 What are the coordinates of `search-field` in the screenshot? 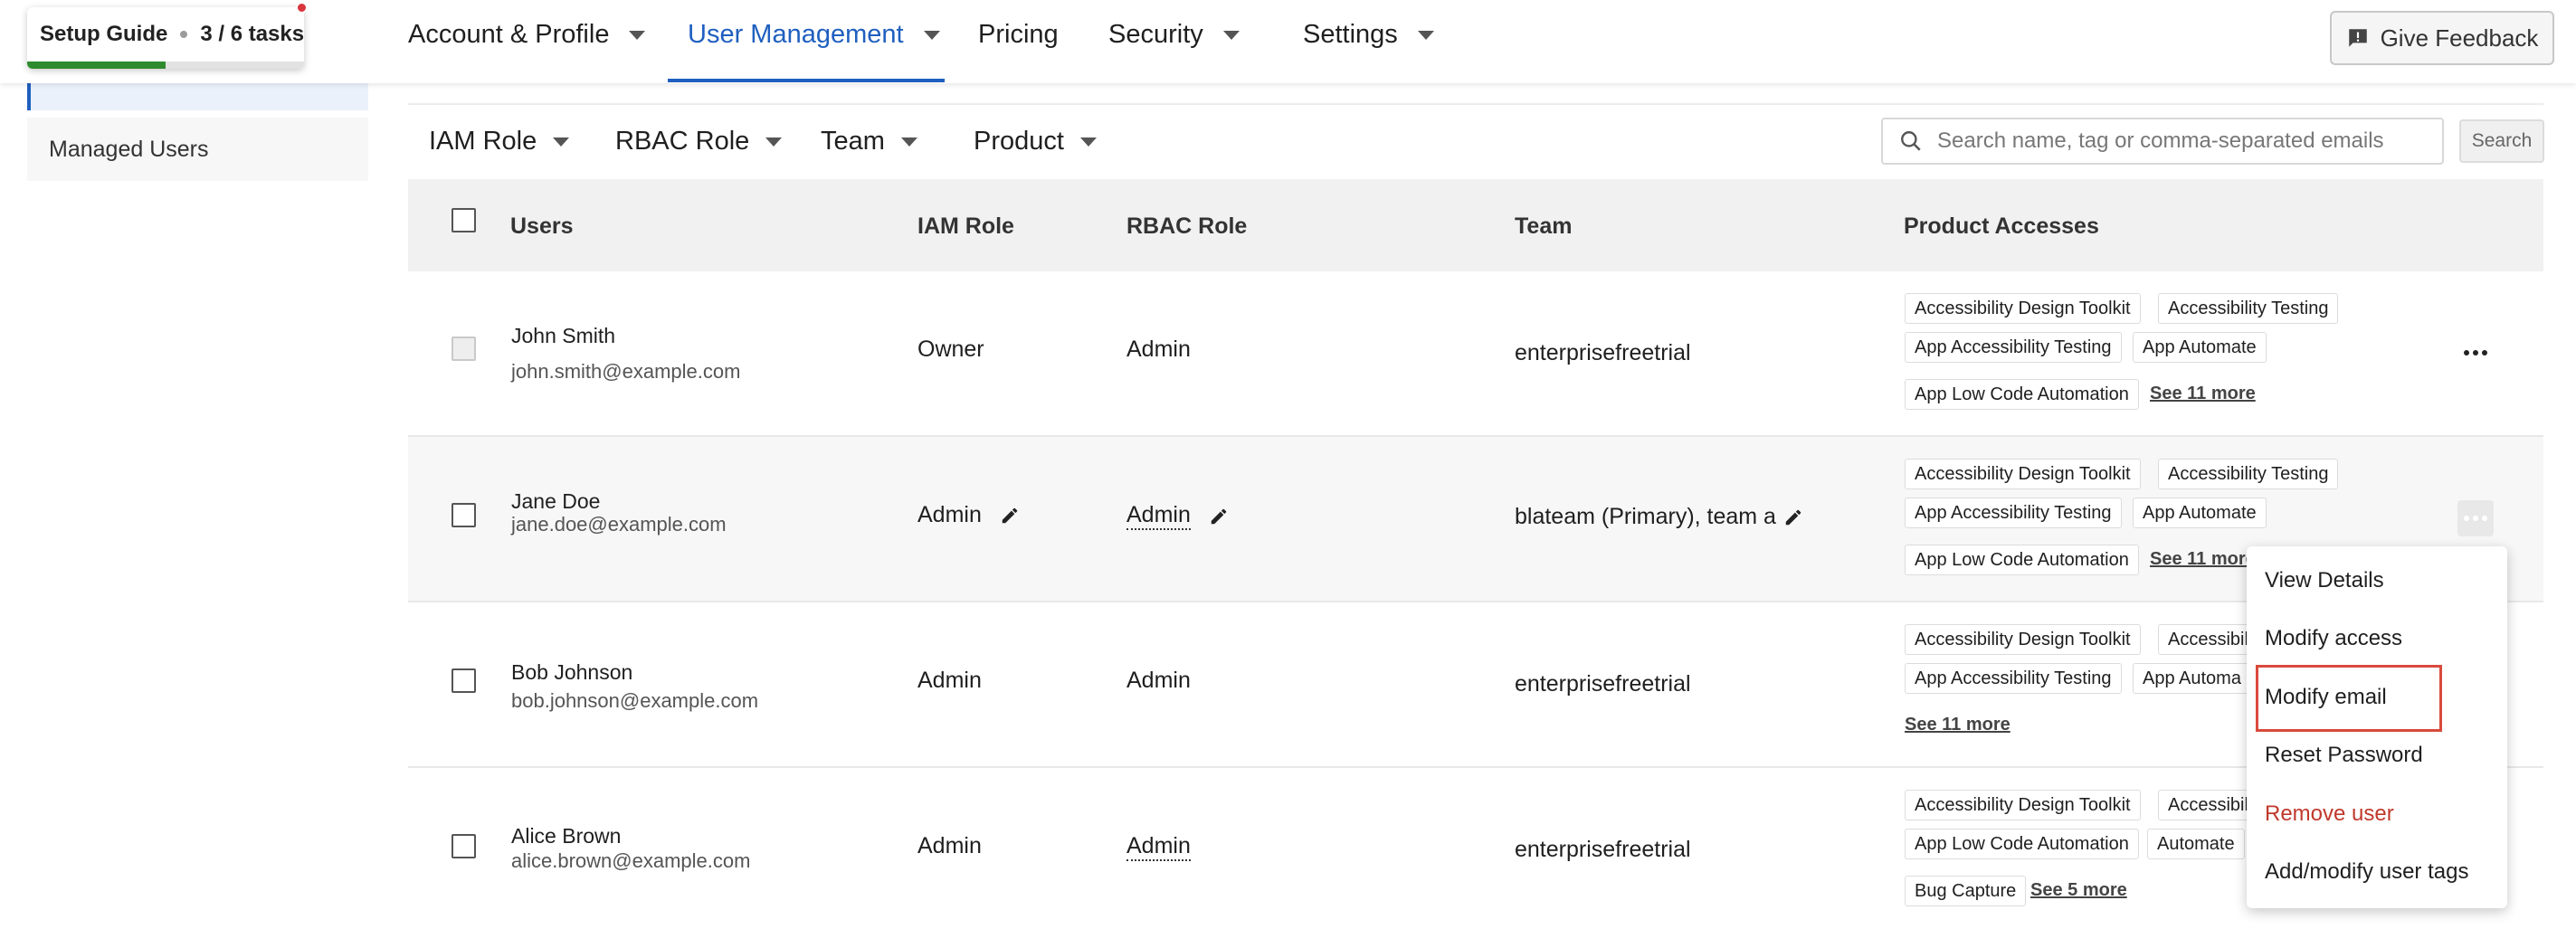 It's located at (2162, 141).